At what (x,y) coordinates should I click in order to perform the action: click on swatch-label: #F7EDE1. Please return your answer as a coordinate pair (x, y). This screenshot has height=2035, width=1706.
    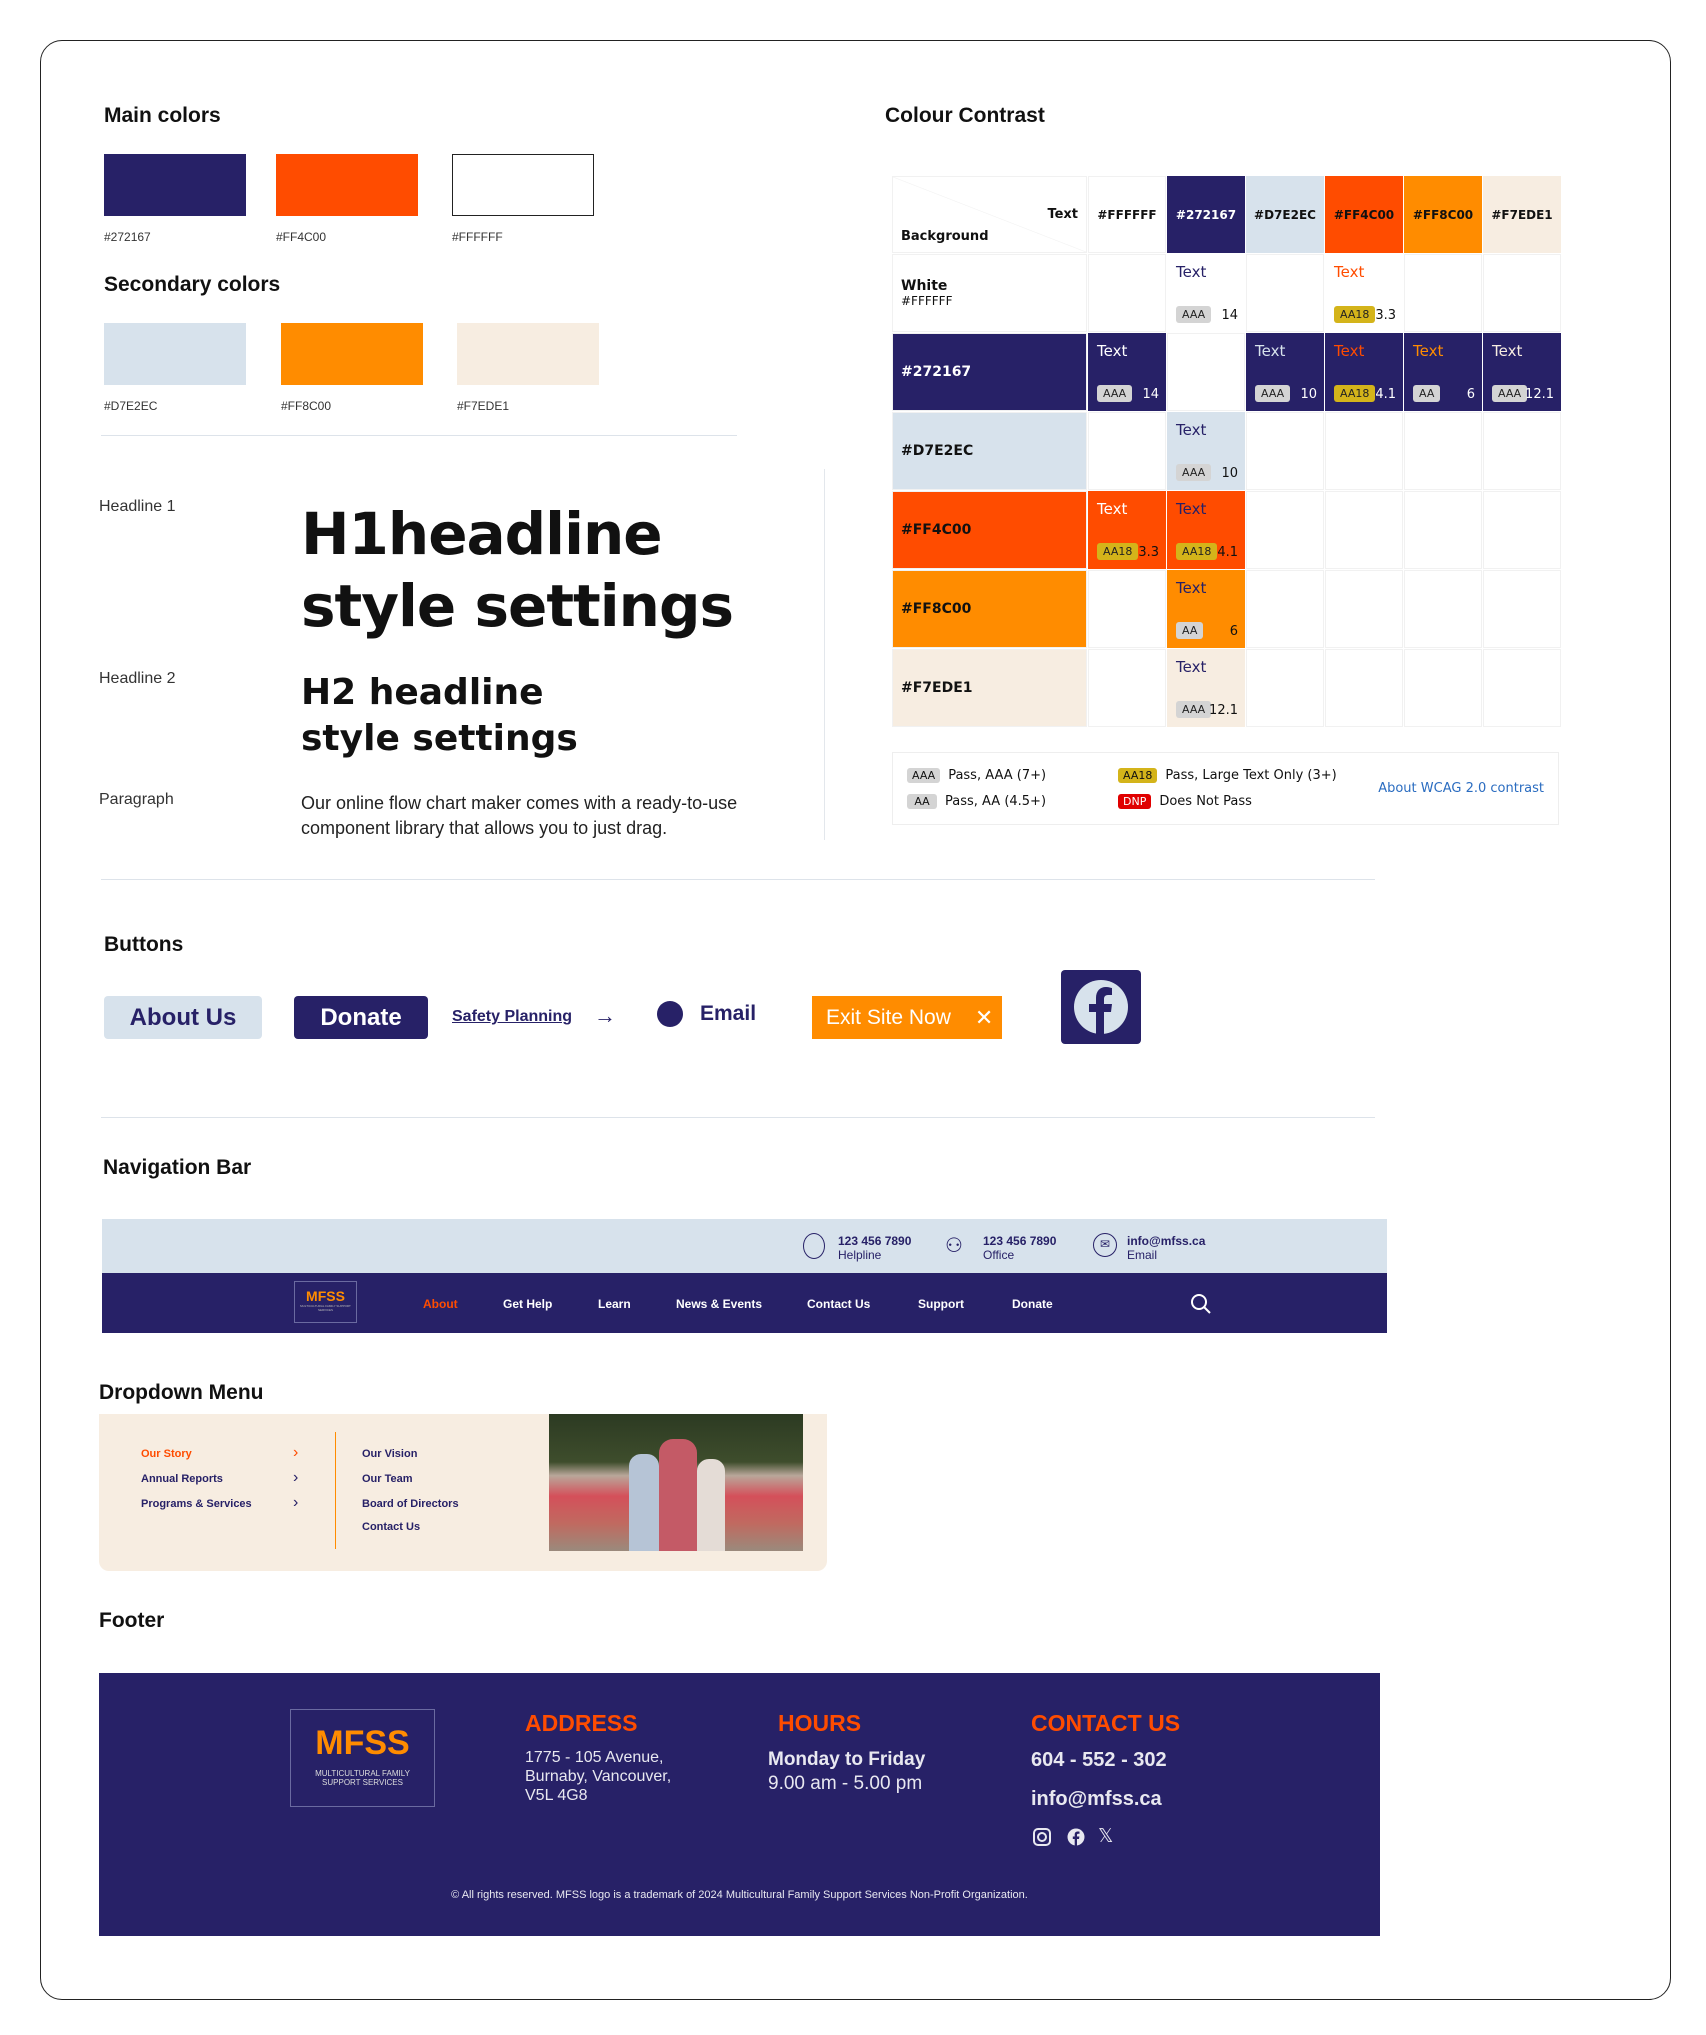
    Looking at the image, I should click on (483, 406).